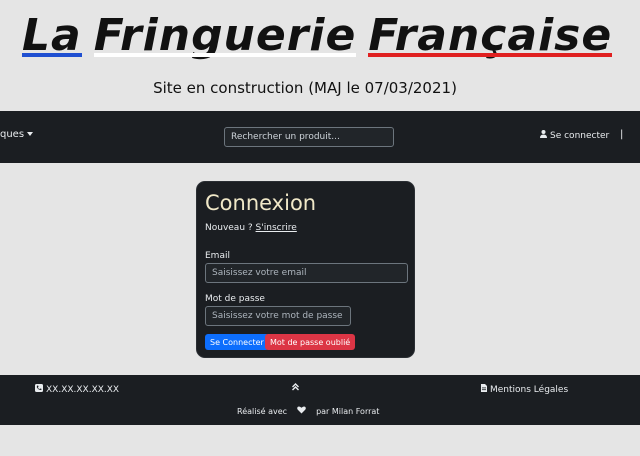  I want to click on legal-link: Mentions Légales, so click(524, 389).